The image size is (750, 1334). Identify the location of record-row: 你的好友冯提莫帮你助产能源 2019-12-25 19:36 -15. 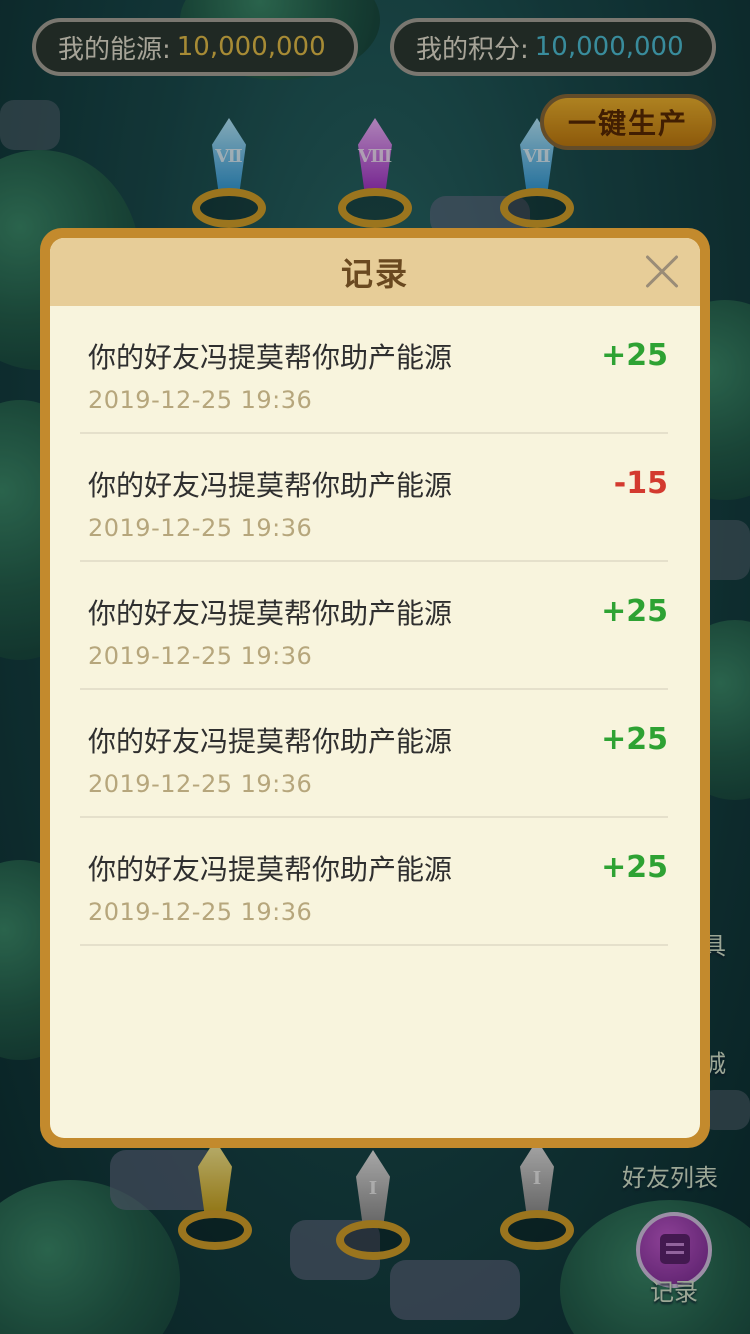
(374, 498).